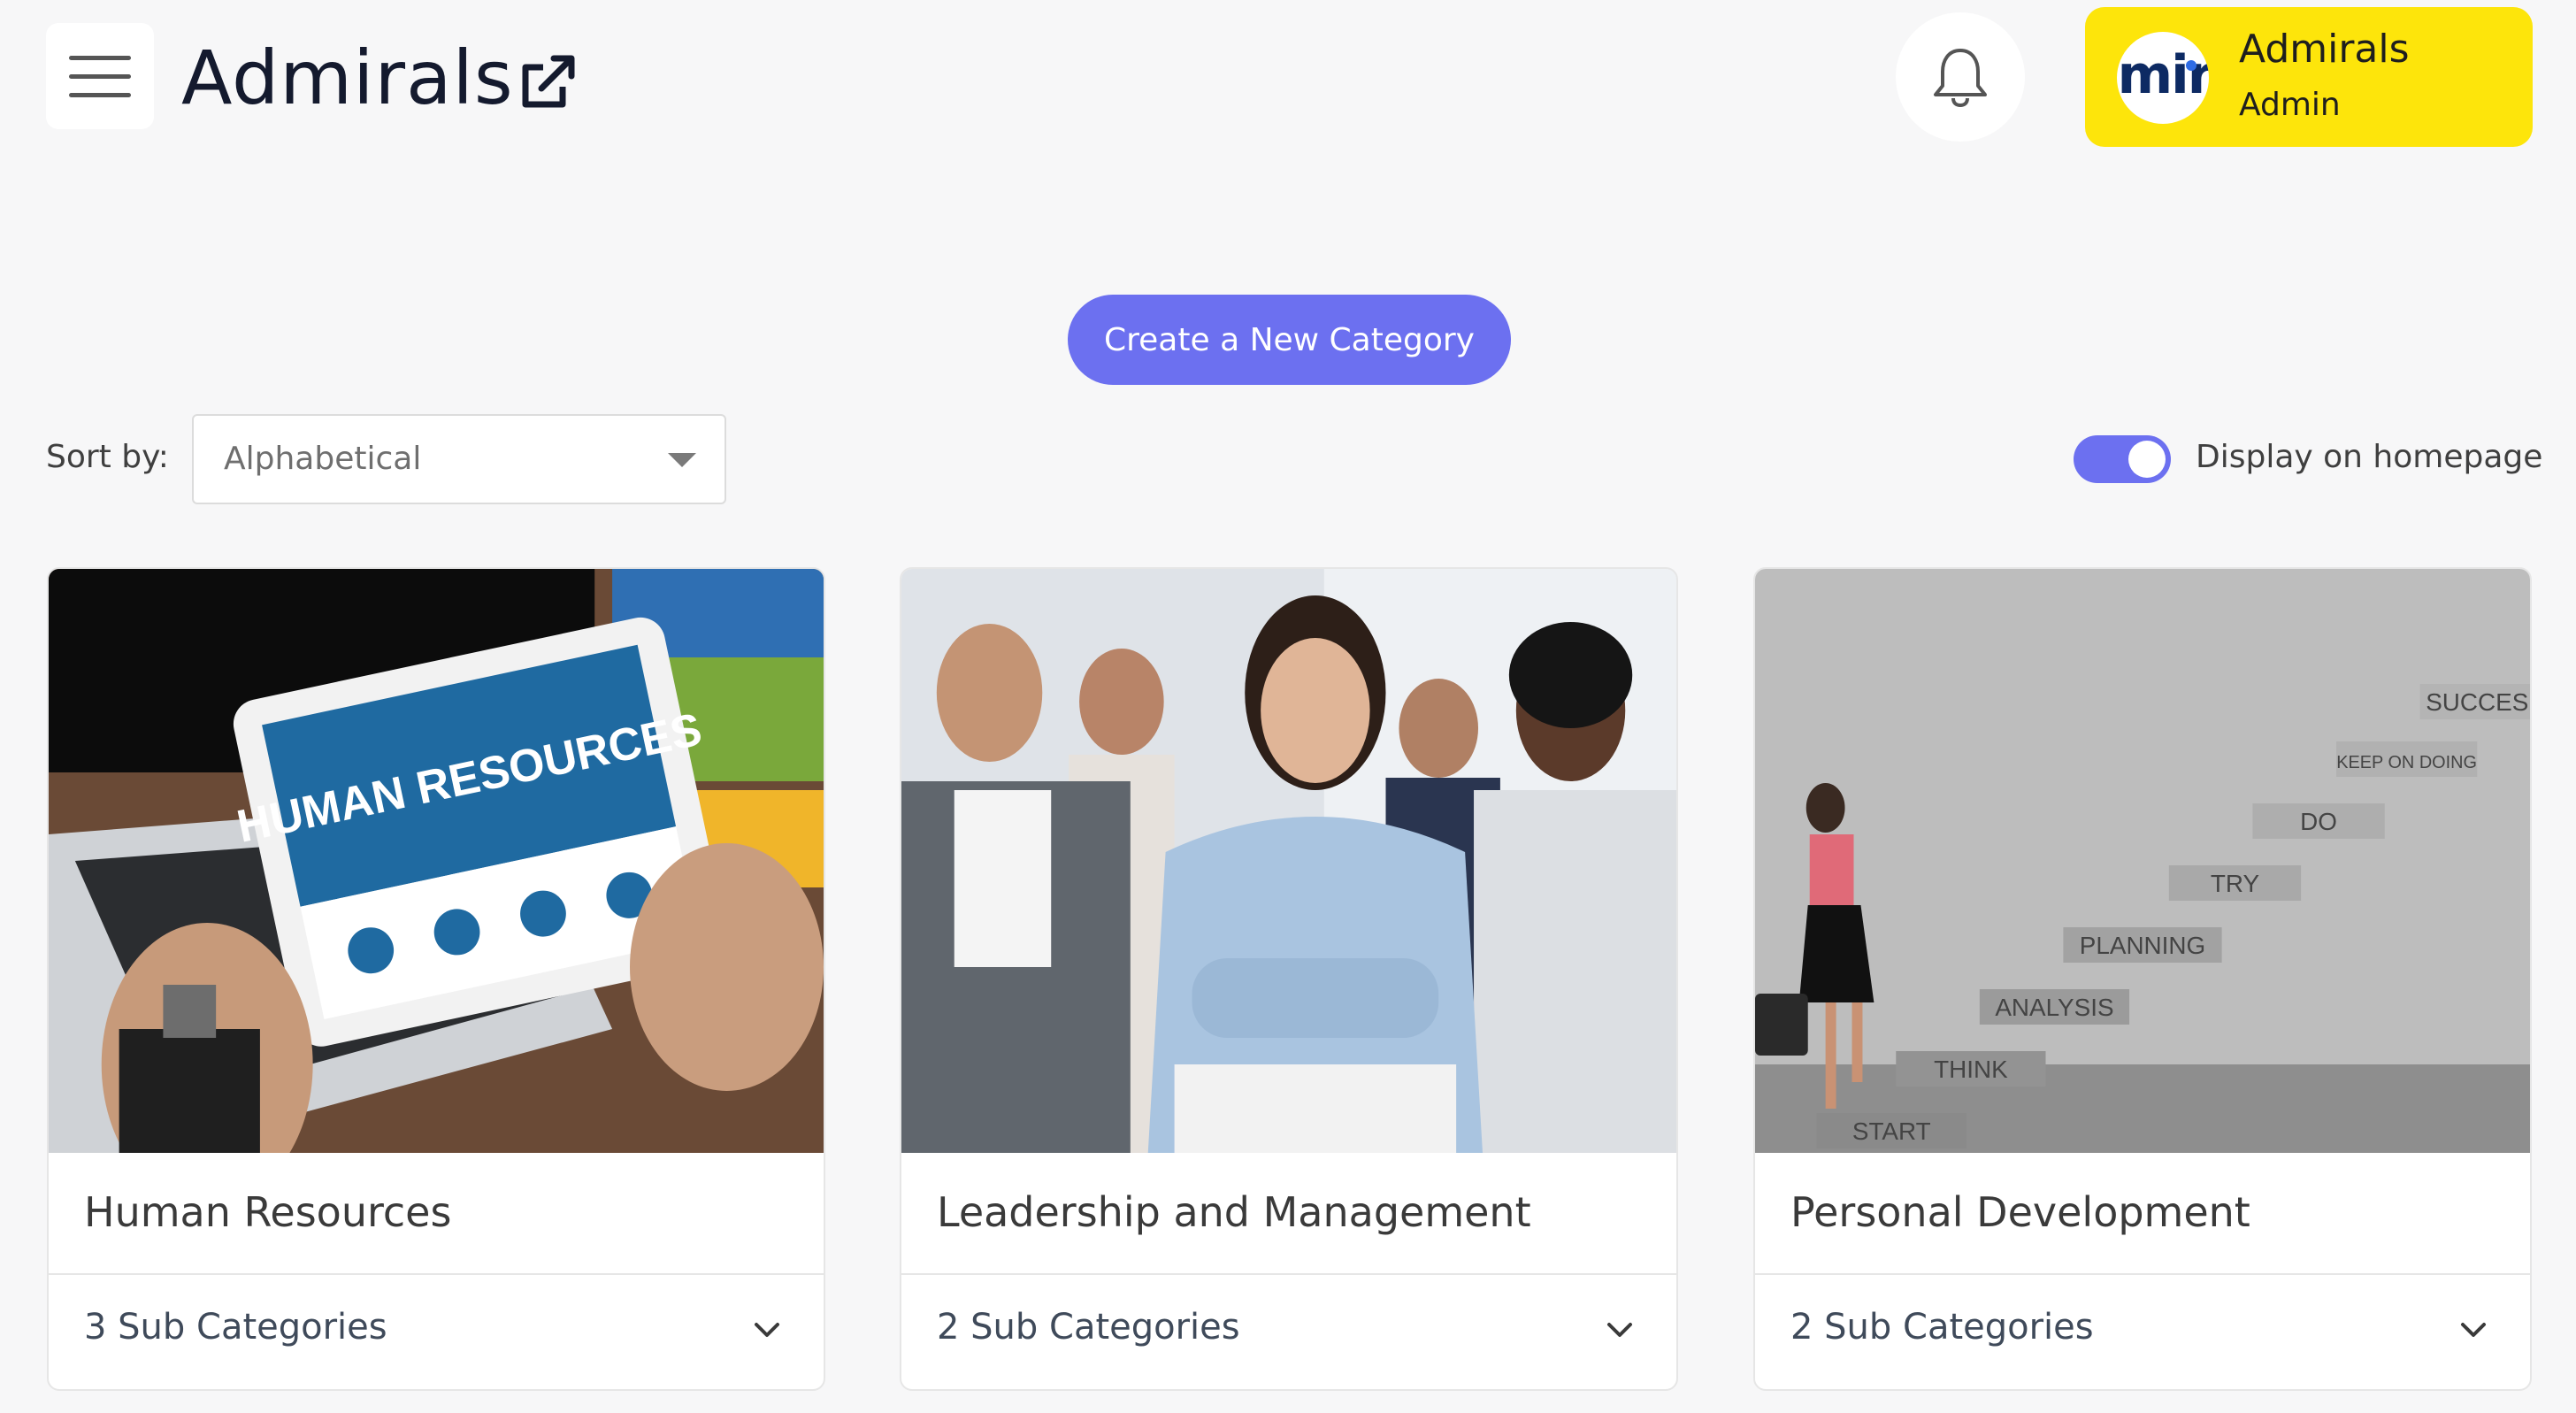 This screenshot has height=1413, width=2576. Describe the element at coordinates (100, 58) in the screenshot. I see `hamburger-icon` at that location.